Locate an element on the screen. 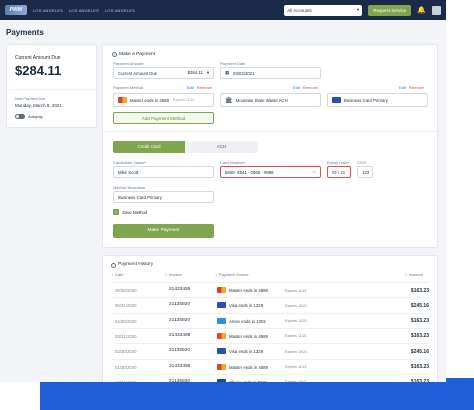  row-source: Visa ends in 1329 is located at coordinates (246, 306).